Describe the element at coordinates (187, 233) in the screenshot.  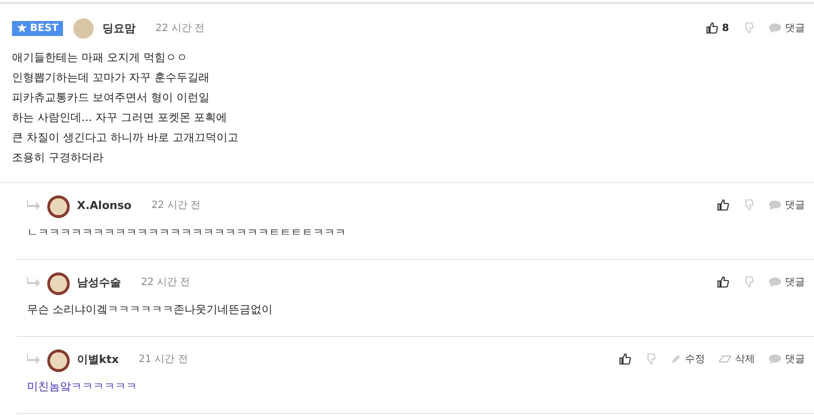
I see `comment-text: ㄴㅋㅋㅋㅋㅋㅋㅋㅋㅋㅋㅋㅋㅋㅋㅋㅋㅋㅋㅋㅋㅋㅌㅌㅌㅌㅋㅋㅋ` at that location.